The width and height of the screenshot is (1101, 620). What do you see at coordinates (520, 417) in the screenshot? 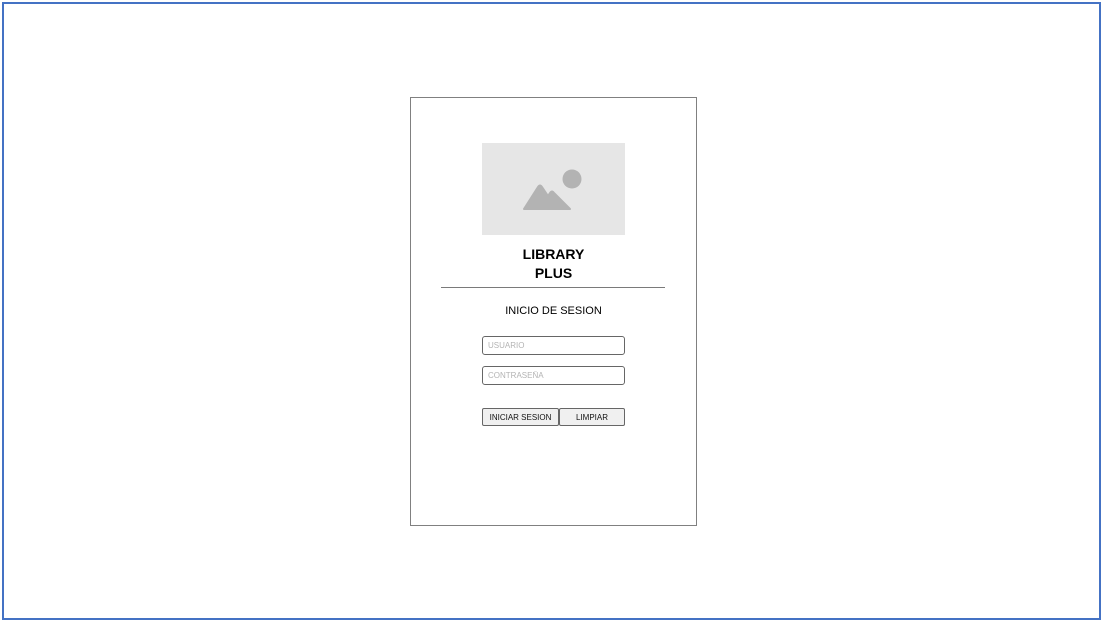
I see `login-button: INICIAR SESION` at bounding box center [520, 417].